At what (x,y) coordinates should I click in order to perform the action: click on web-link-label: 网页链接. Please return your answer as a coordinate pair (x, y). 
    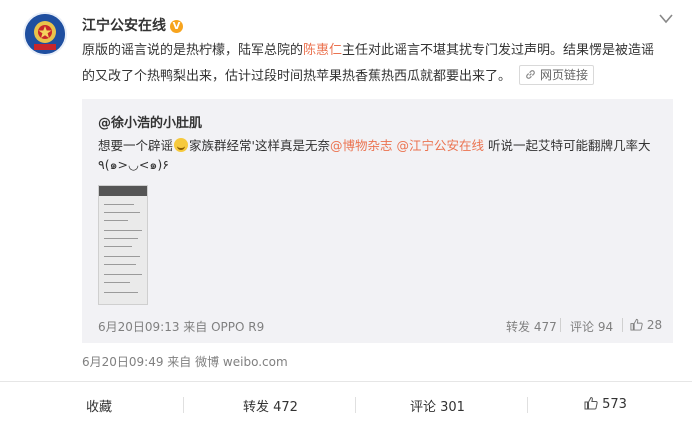
    Looking at the image, I should click on (564, 75).